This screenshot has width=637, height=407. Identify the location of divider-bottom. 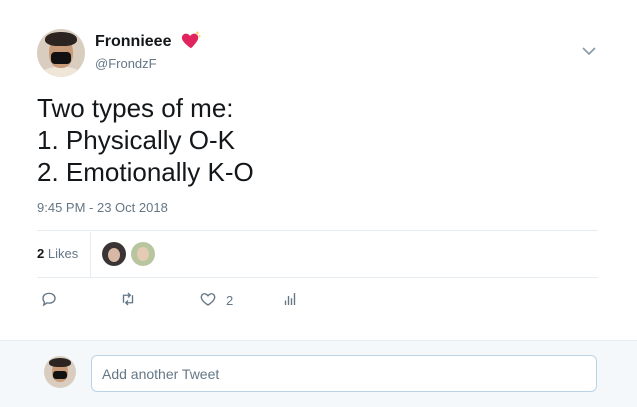
(317, 277).